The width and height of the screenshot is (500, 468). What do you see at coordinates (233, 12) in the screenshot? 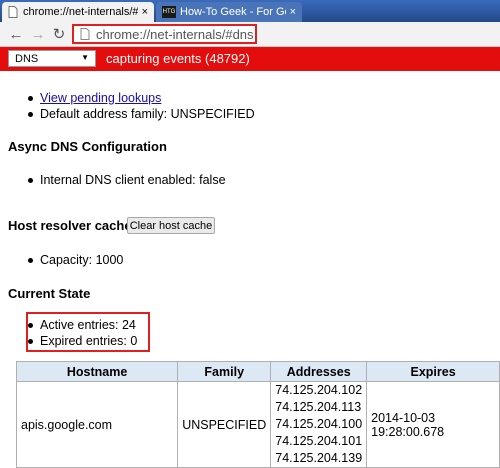
I see `tab-title: How-To Geek - For Geeks` at bounding box center [233, 12].